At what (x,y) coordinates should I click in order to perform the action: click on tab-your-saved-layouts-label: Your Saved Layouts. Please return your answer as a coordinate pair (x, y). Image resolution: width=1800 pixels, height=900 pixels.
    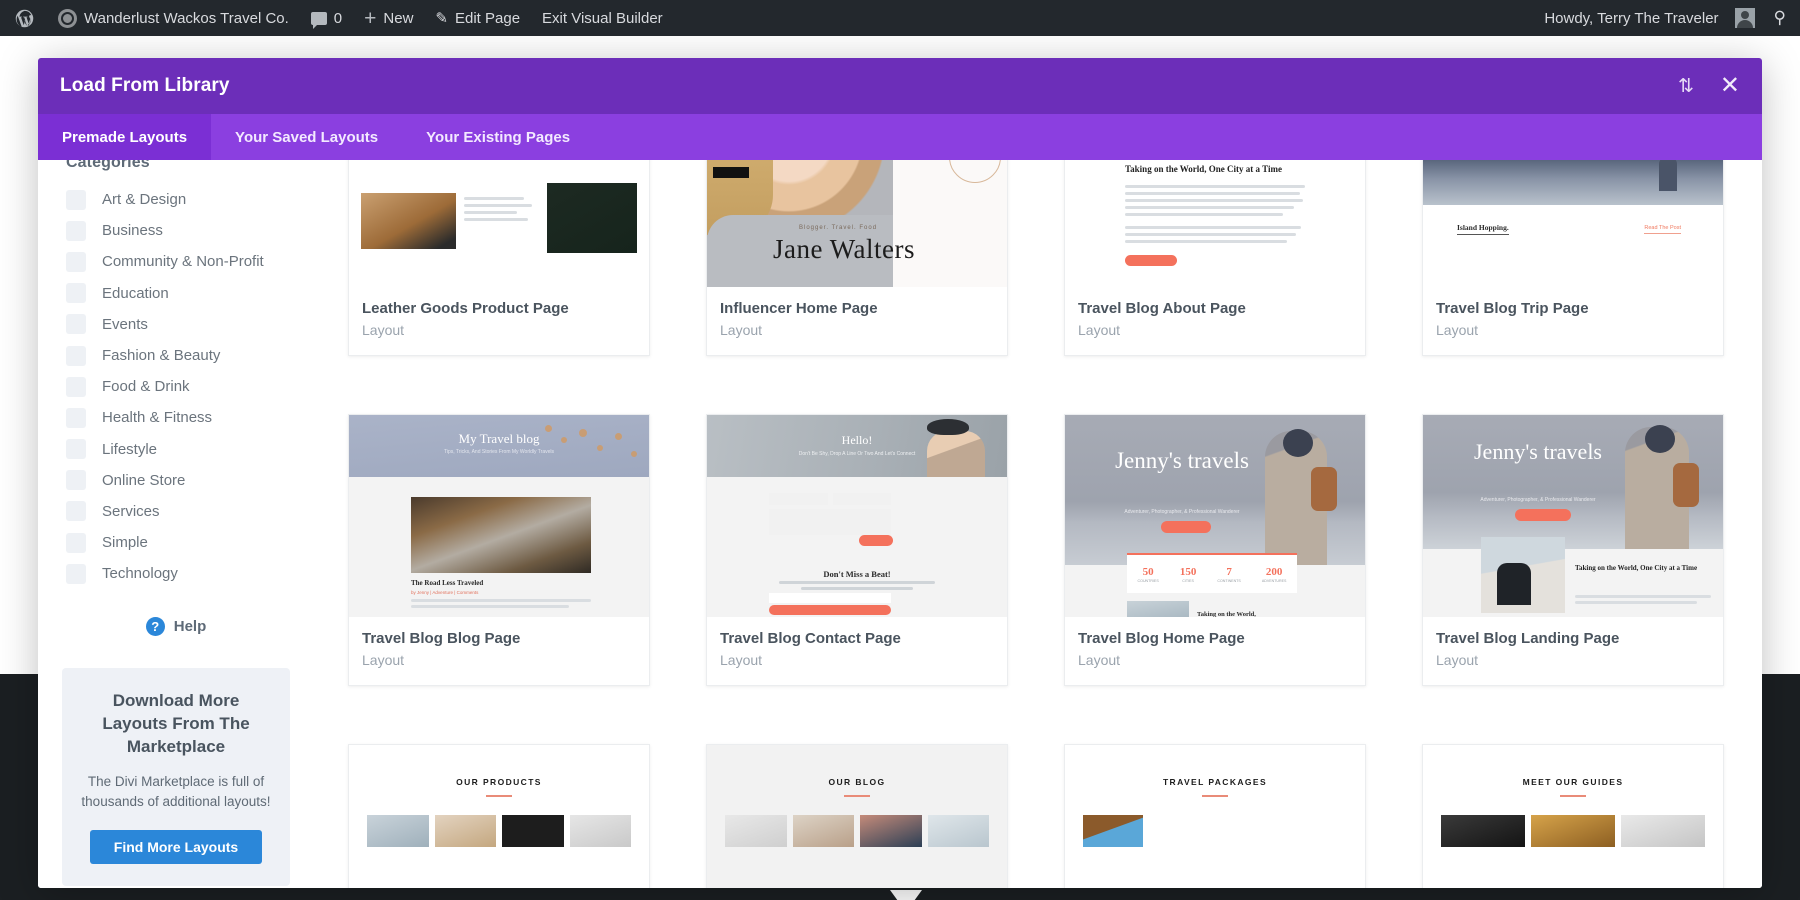
    Looking at the image, I should click on (307, 137).